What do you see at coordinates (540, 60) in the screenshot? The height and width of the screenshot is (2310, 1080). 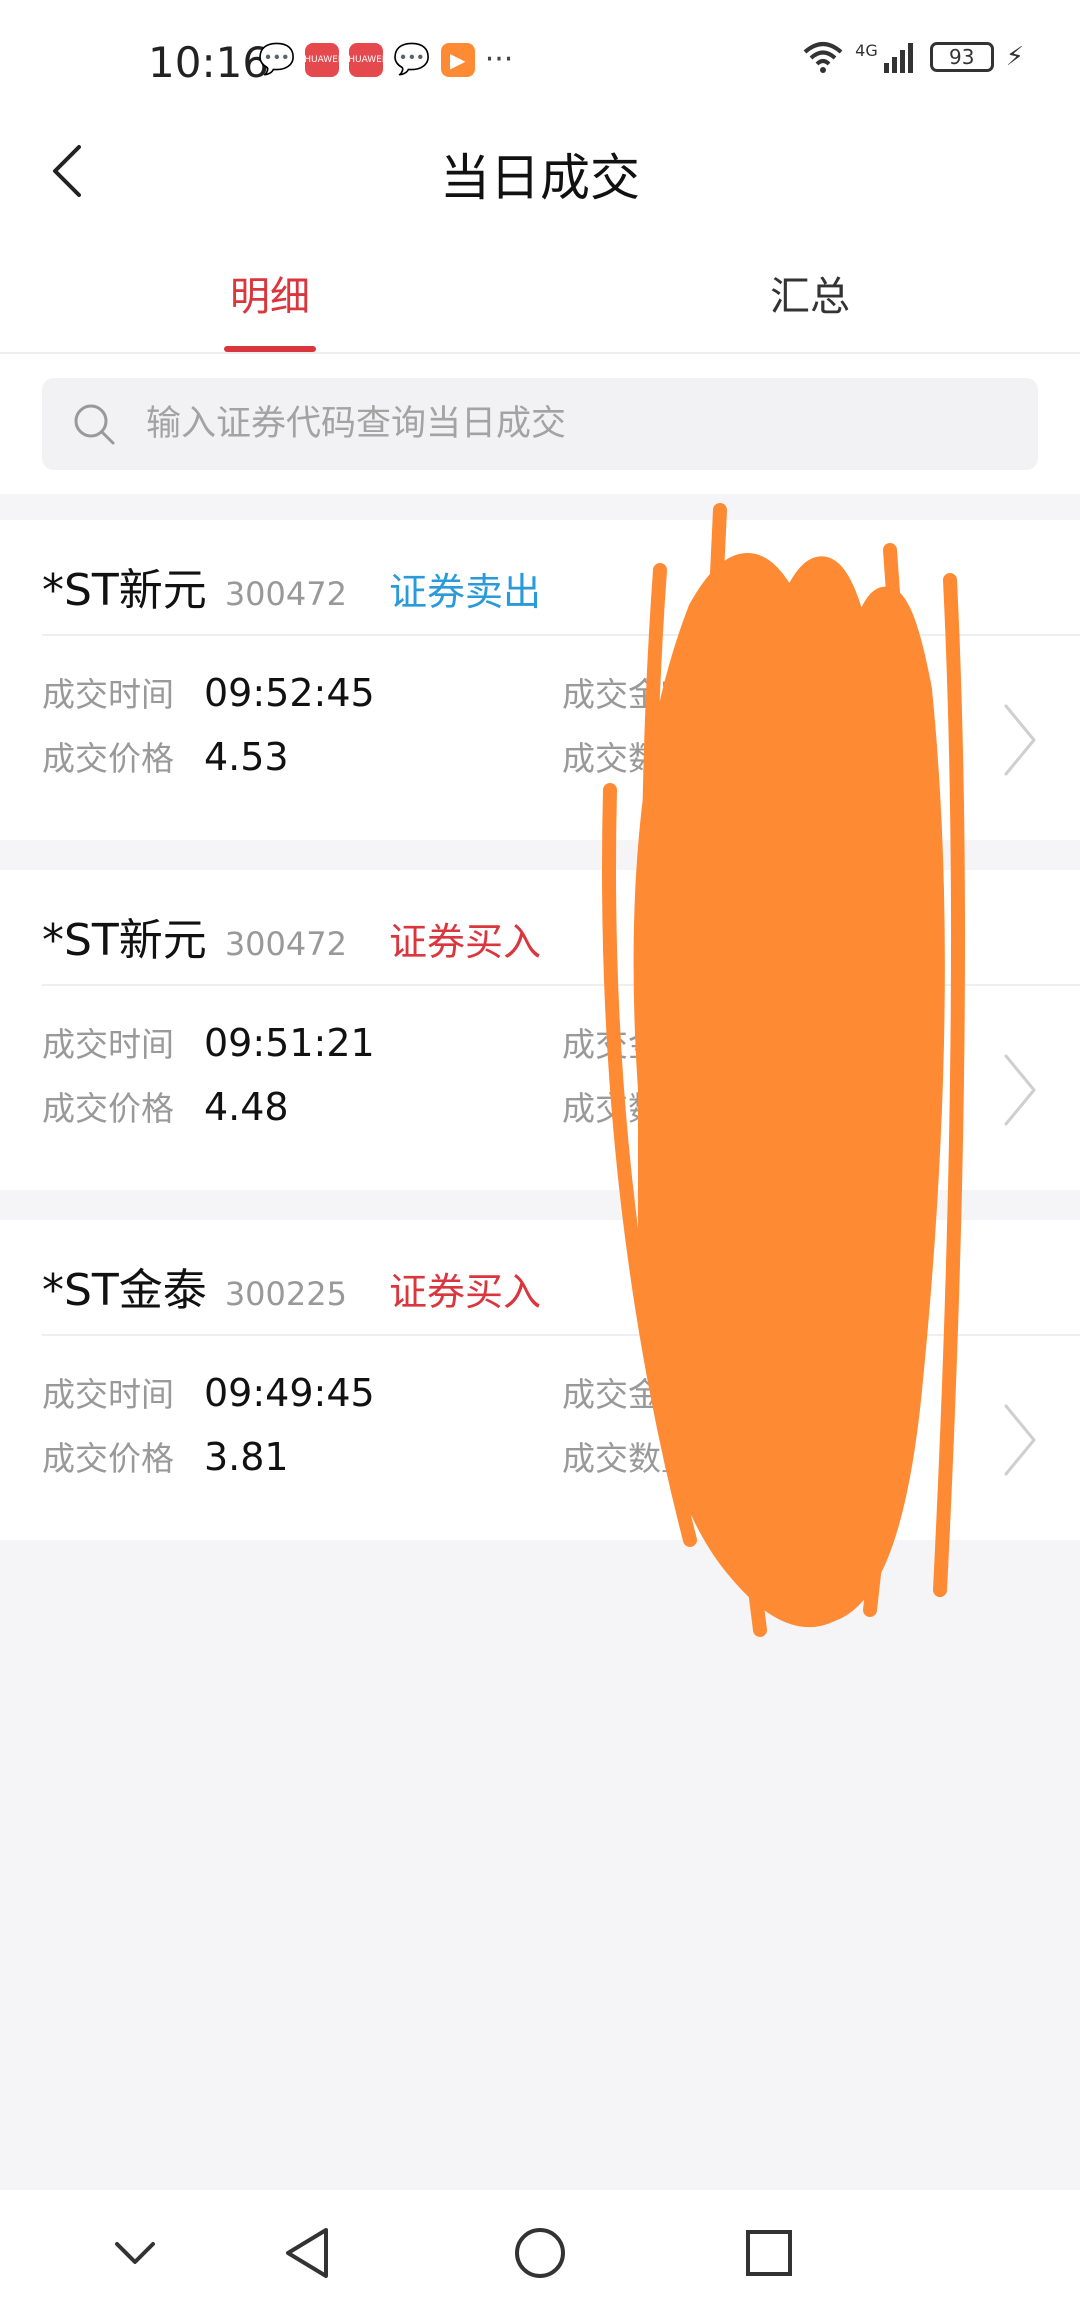 I see `status-bar: 10:16 💬 HUAWEI HUAWEI 💬 ▶ ··· 4G 93 ⚡` at bounding box center [540, 60].